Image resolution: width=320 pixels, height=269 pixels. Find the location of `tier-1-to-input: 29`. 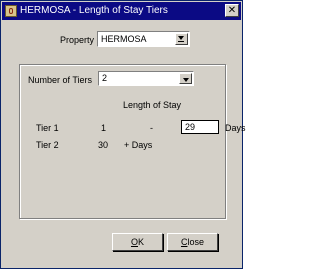

tier-1-to-input: 29 is located at coordinates (200, 127).